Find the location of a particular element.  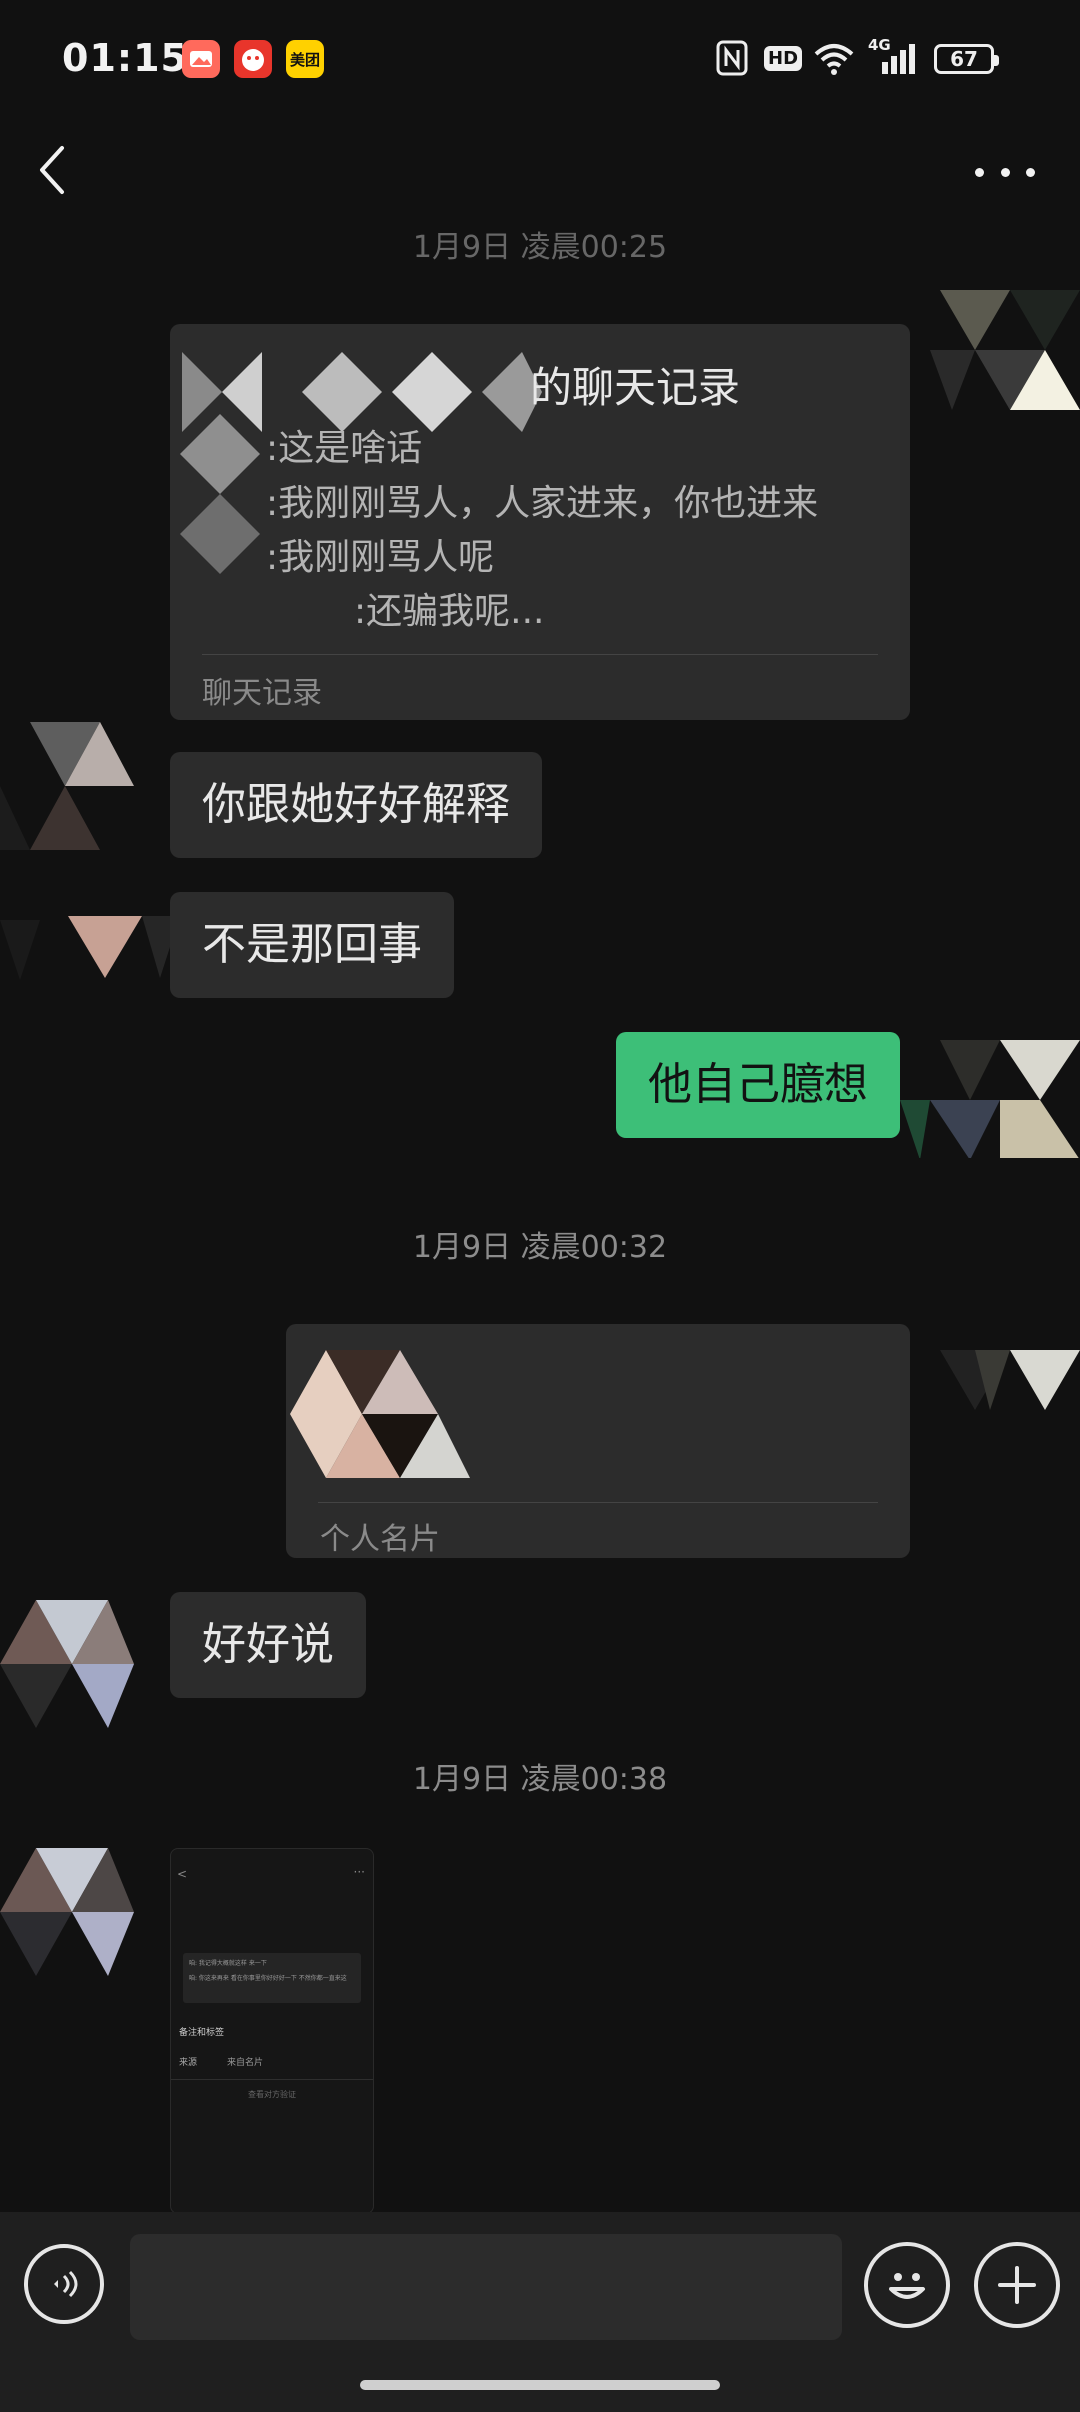

app-icon-meituan: 美团 is located at coordinates (305, 59).